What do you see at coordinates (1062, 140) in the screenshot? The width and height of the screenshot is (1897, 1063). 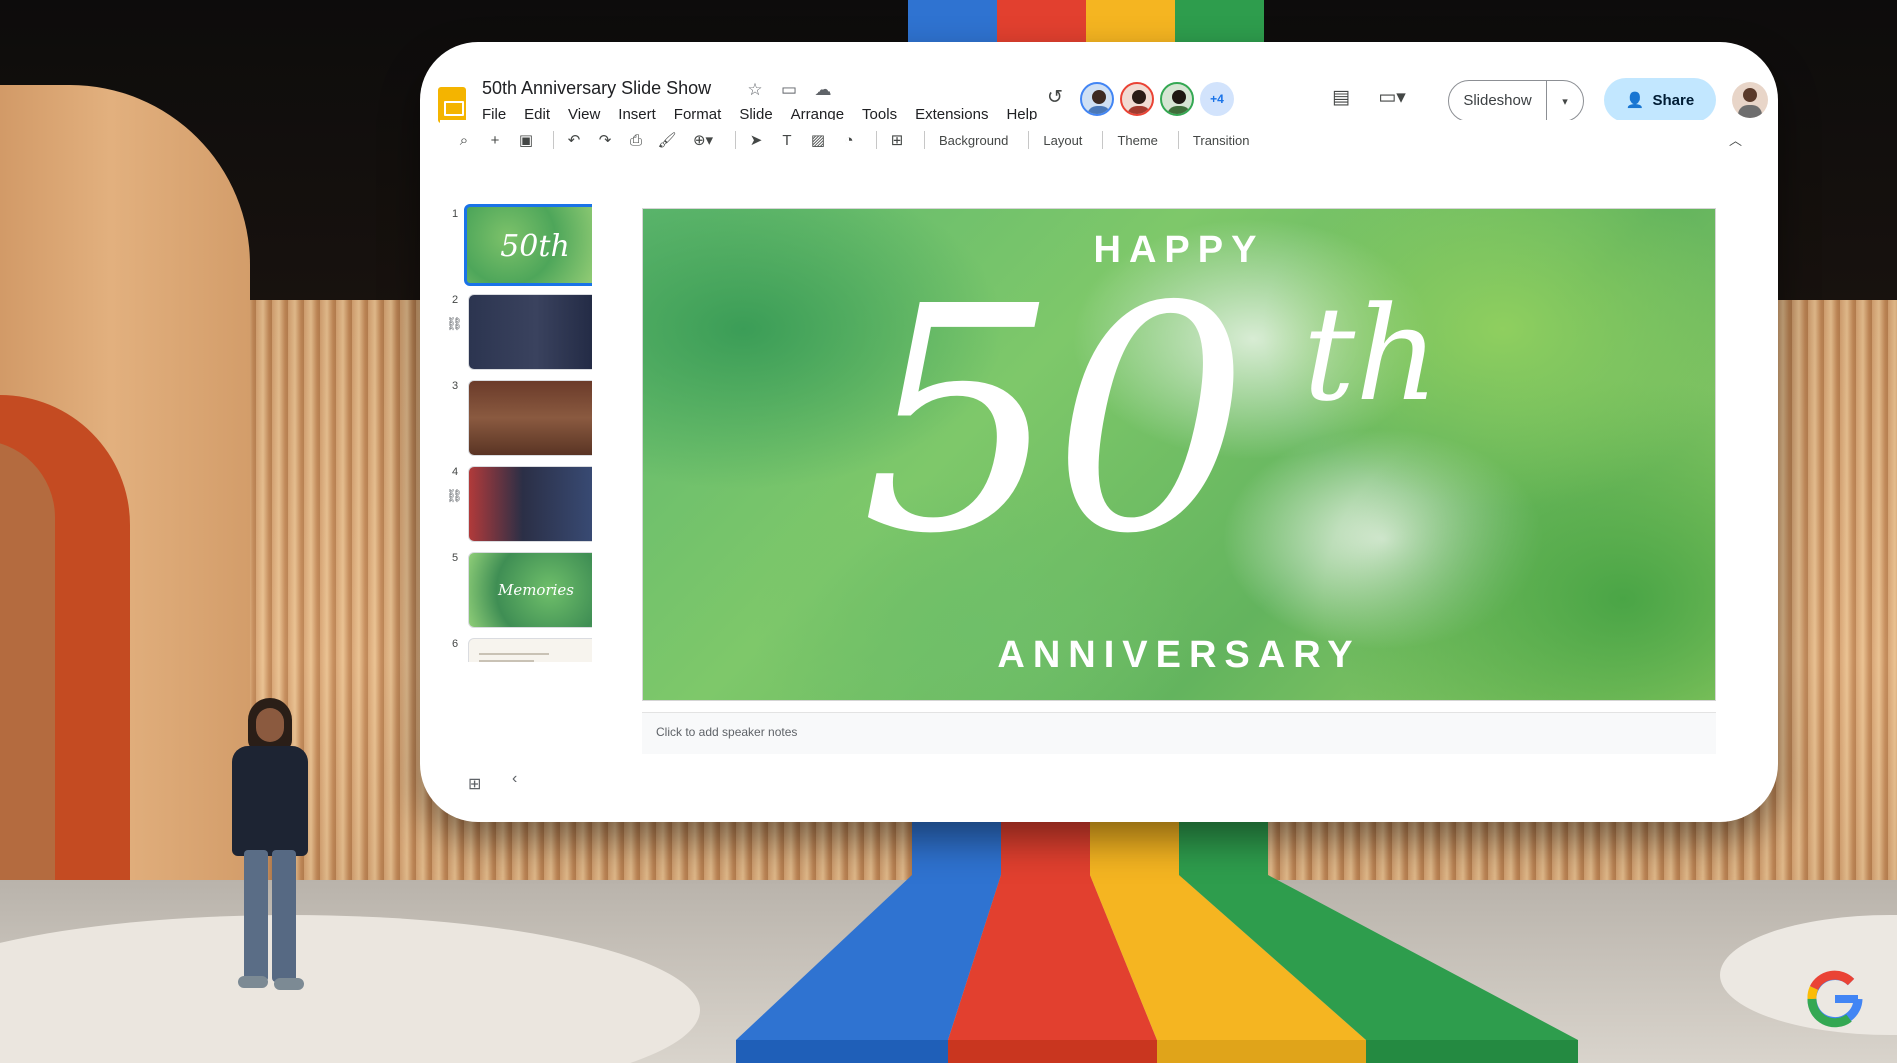 I see `layout-button: Layout` at bounding box center [1062, 140].